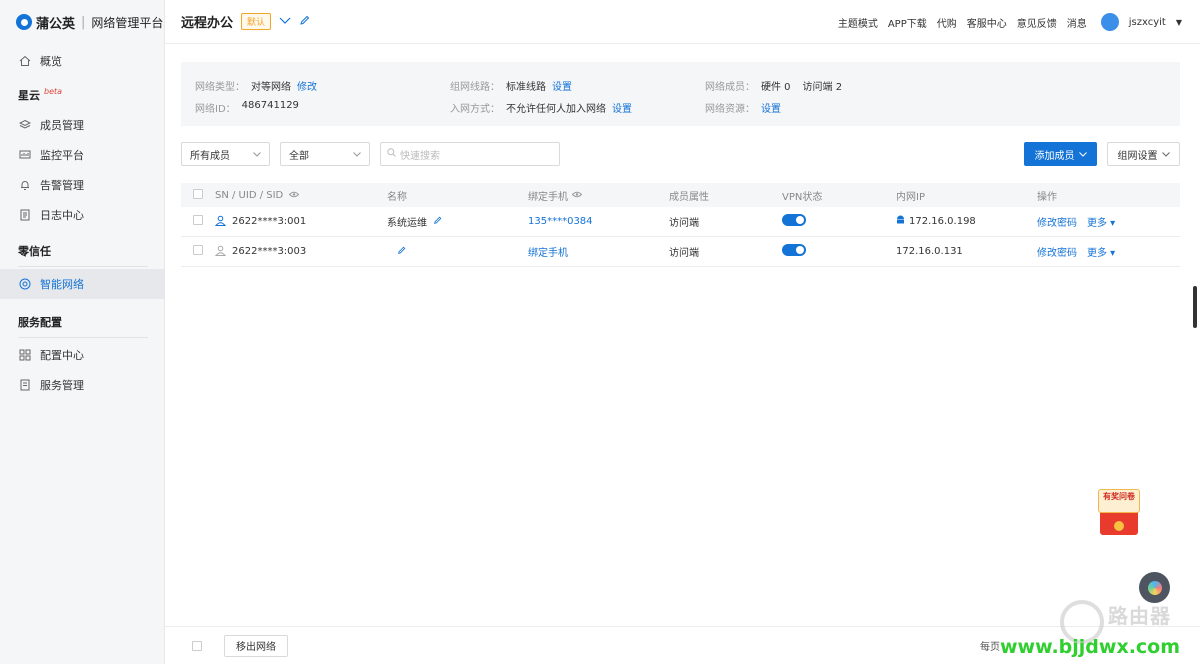  What do you see at coordinates (929, 251) in the screenshot?
I see `member-ip: 172.16.0.131` at bounding box center [929, 251].